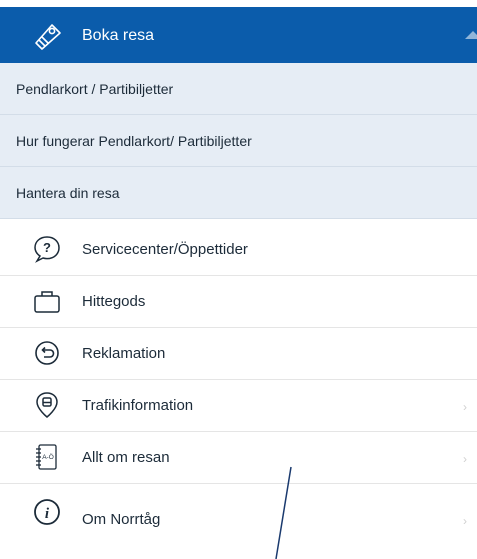  I want to click on submenu-item-label: Hantera din resa, so click(68, 193).